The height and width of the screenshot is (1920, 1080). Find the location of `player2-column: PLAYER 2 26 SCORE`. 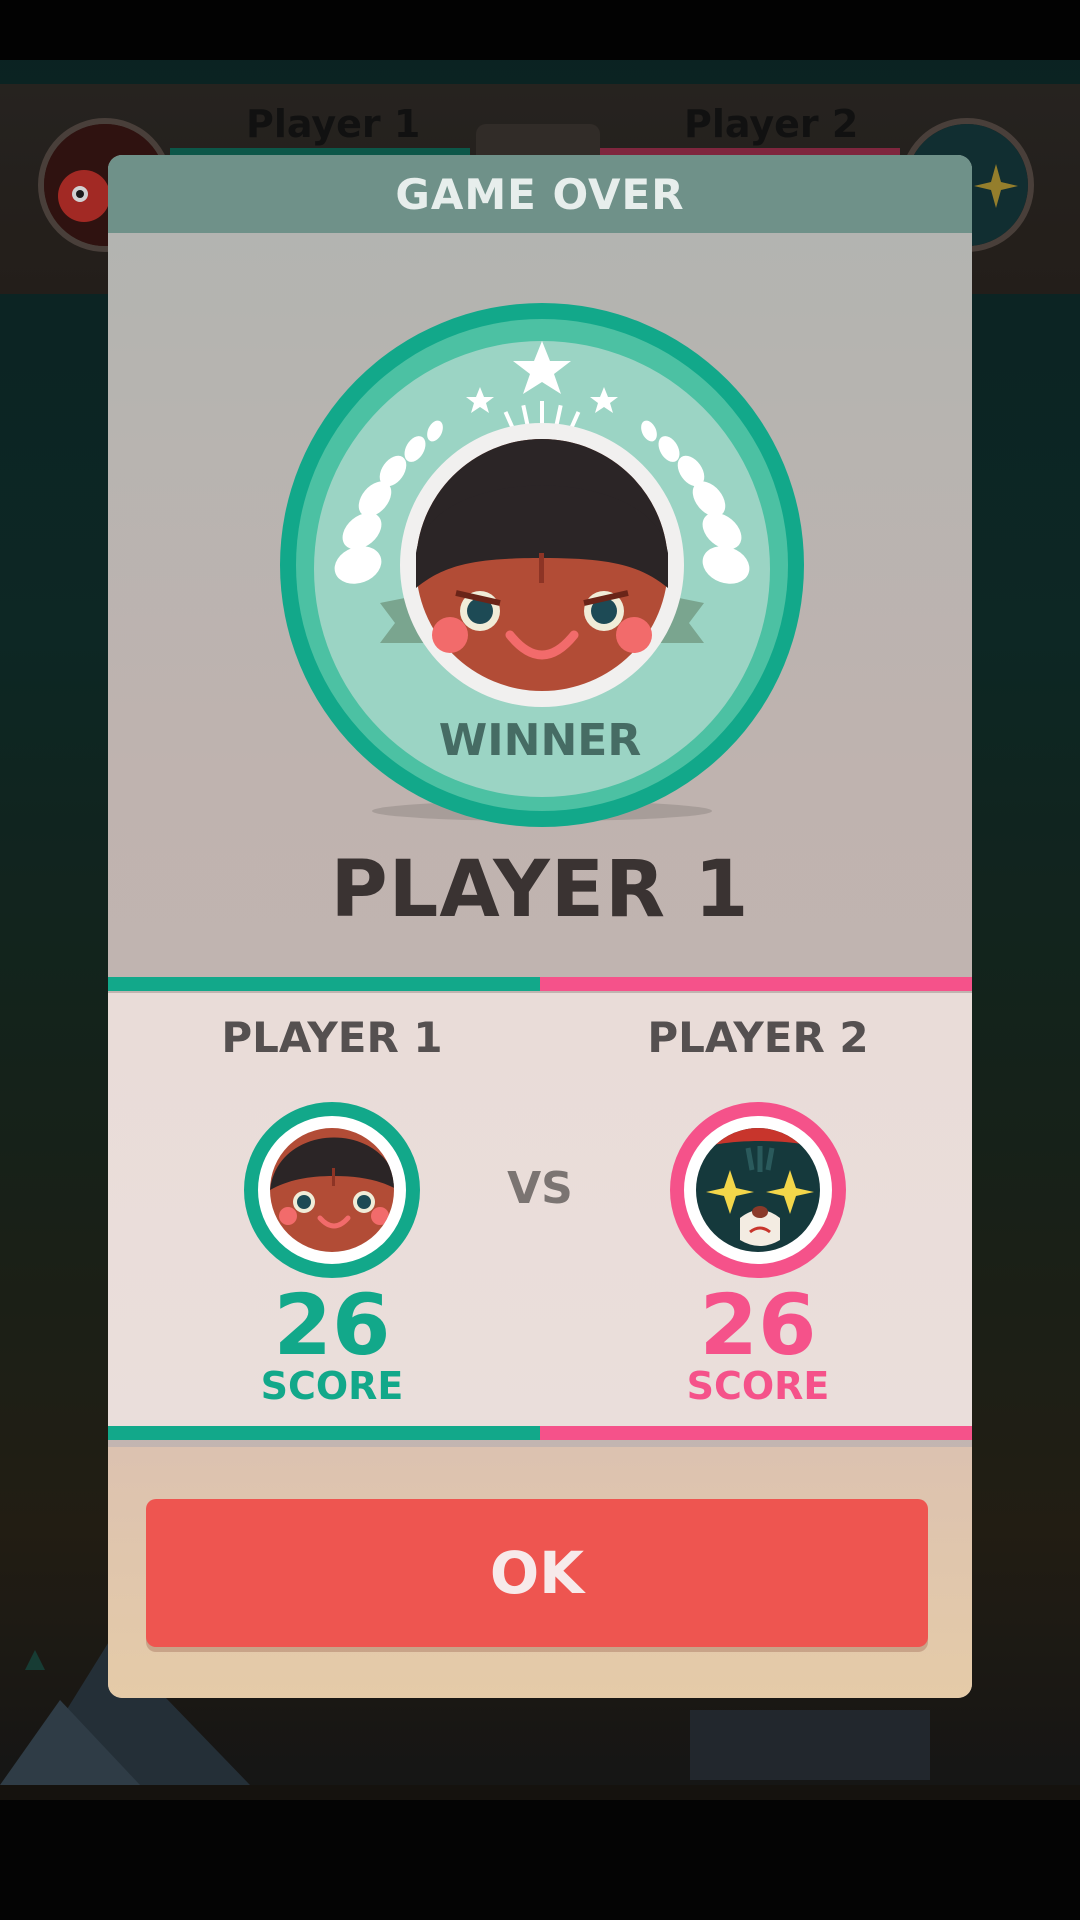

player2-column: PLAYER 2 26 SCORE is located at coordinates (758, 1200).